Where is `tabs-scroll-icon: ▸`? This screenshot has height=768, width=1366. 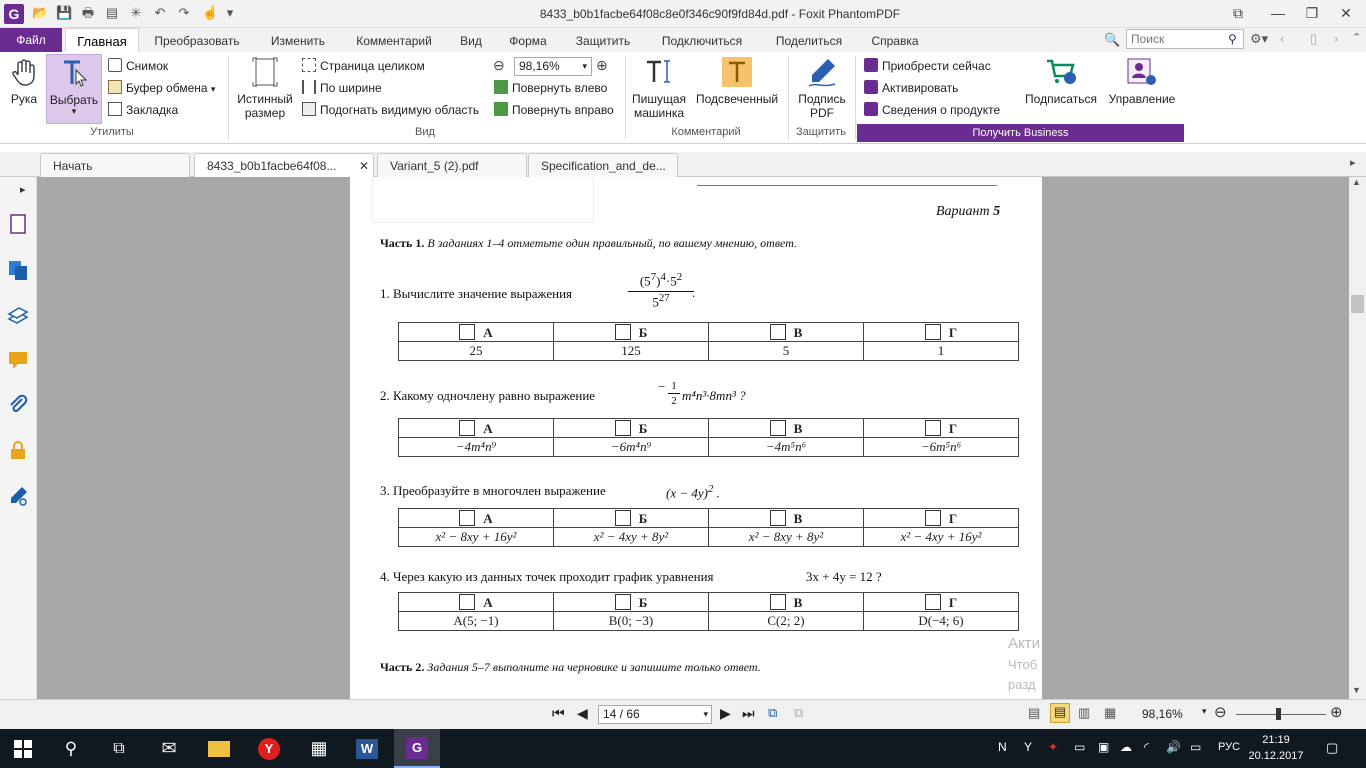 tabs-scroll-icon: ▸ is located at coordinates (1353, 162).